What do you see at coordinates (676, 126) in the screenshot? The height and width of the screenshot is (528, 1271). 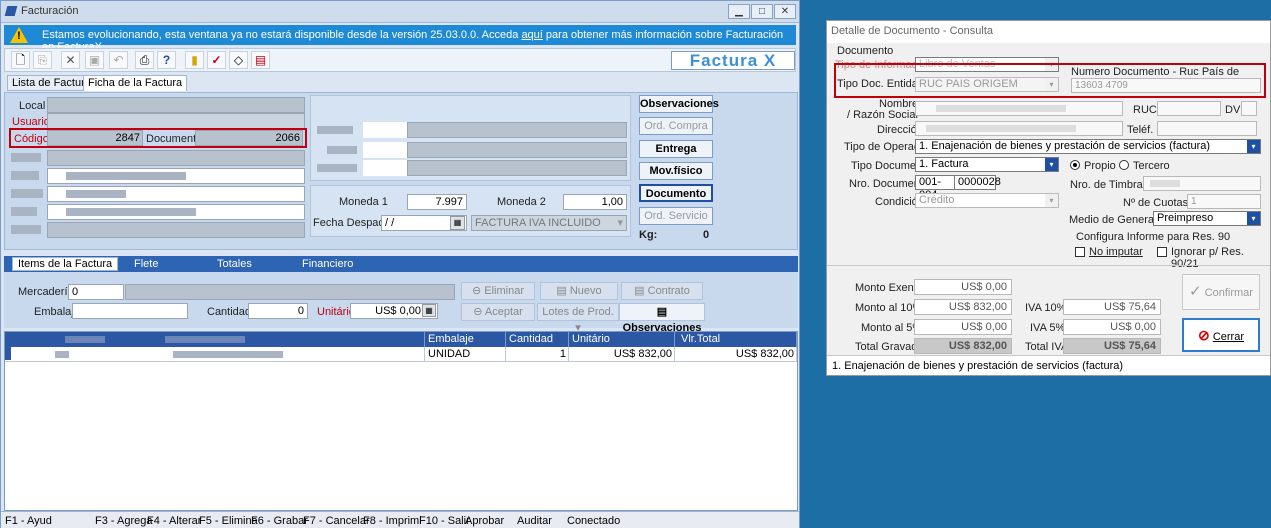 I see `ord-compra-button: Ord. Compra` at bounding box center [676, 126].